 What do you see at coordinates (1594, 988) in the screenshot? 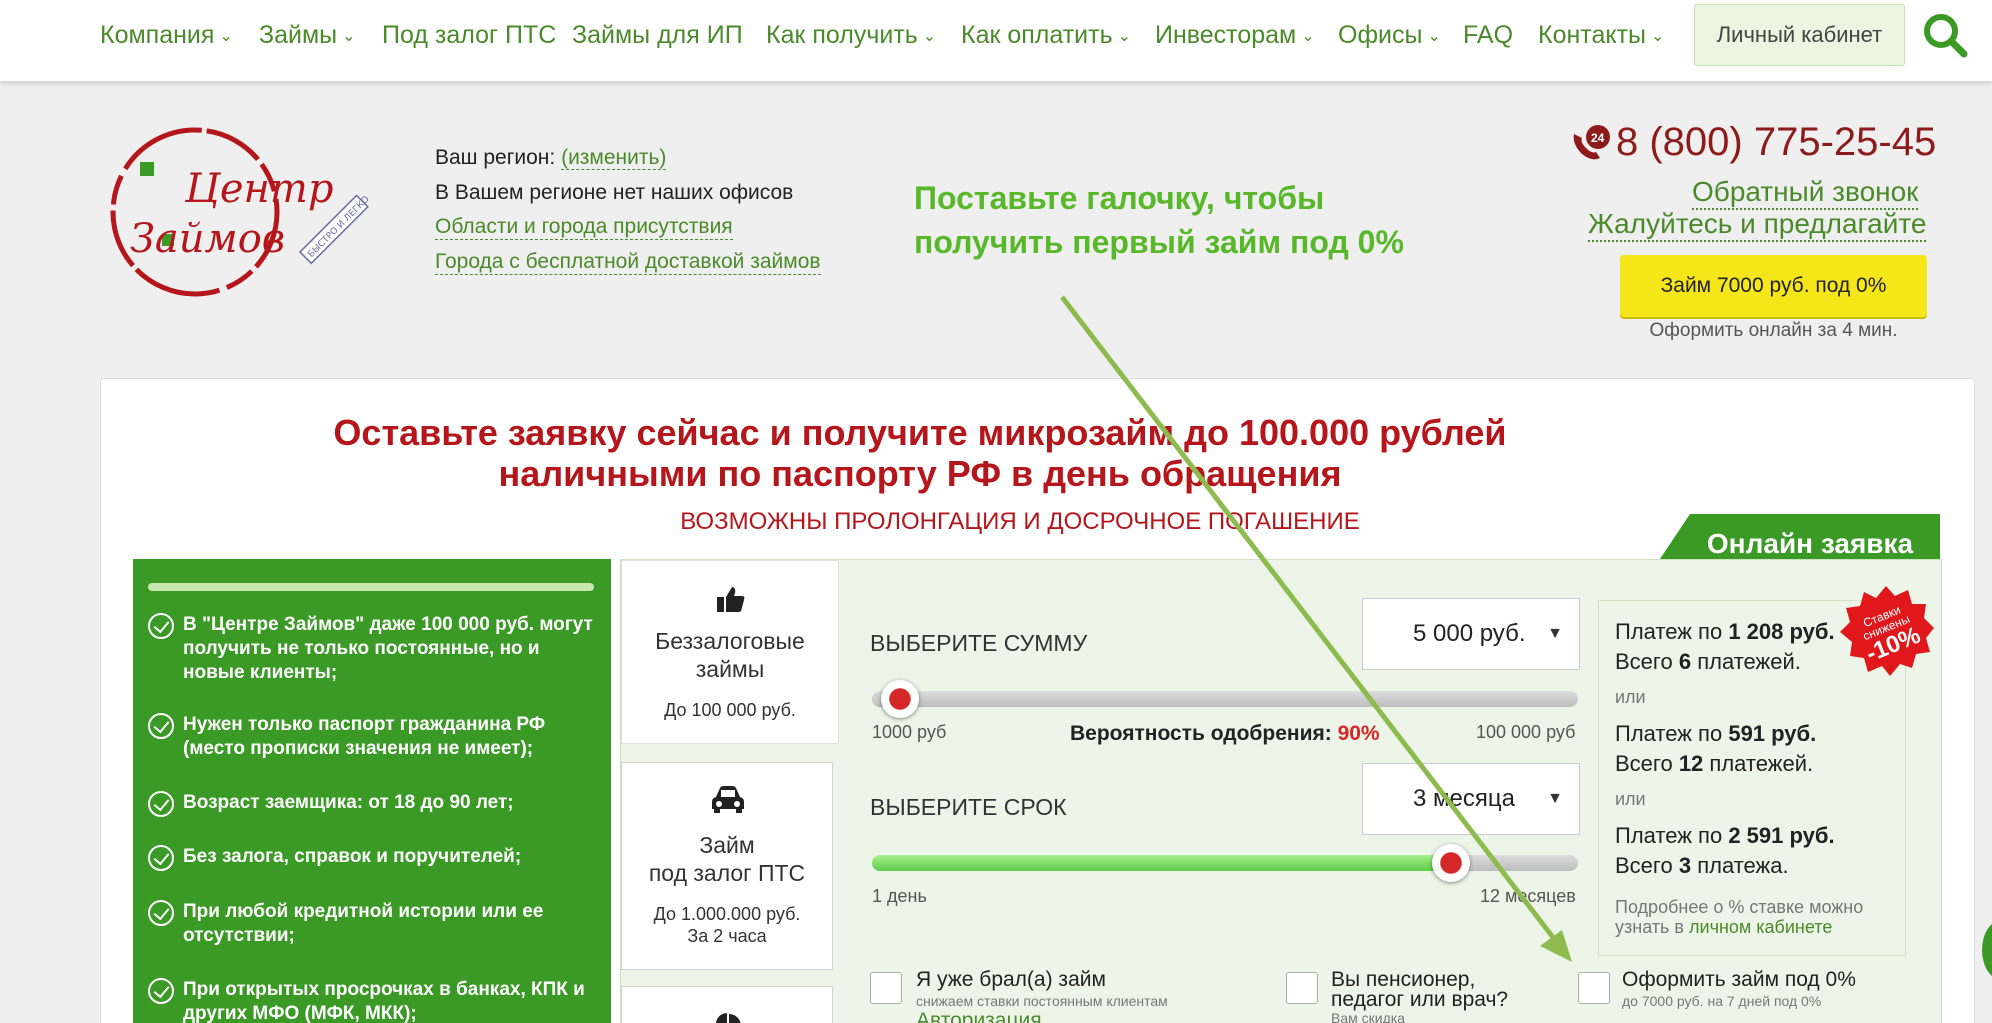
I see `zero-percent-loan-checkbox` at bounding box center [1594, 988].